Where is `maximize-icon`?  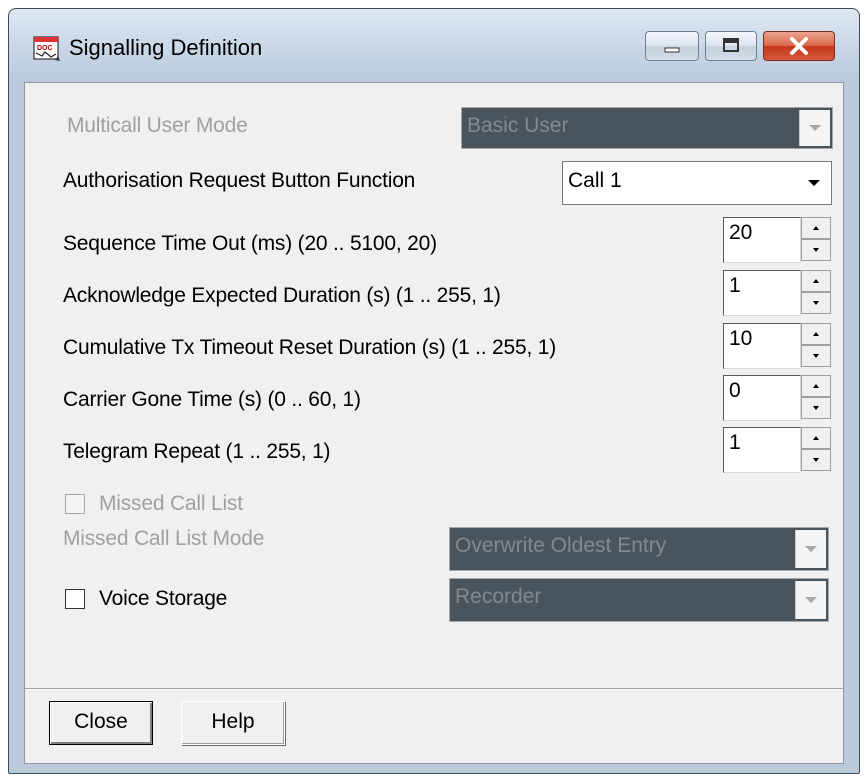 maximize-icon is located at coordinates (731, 45).